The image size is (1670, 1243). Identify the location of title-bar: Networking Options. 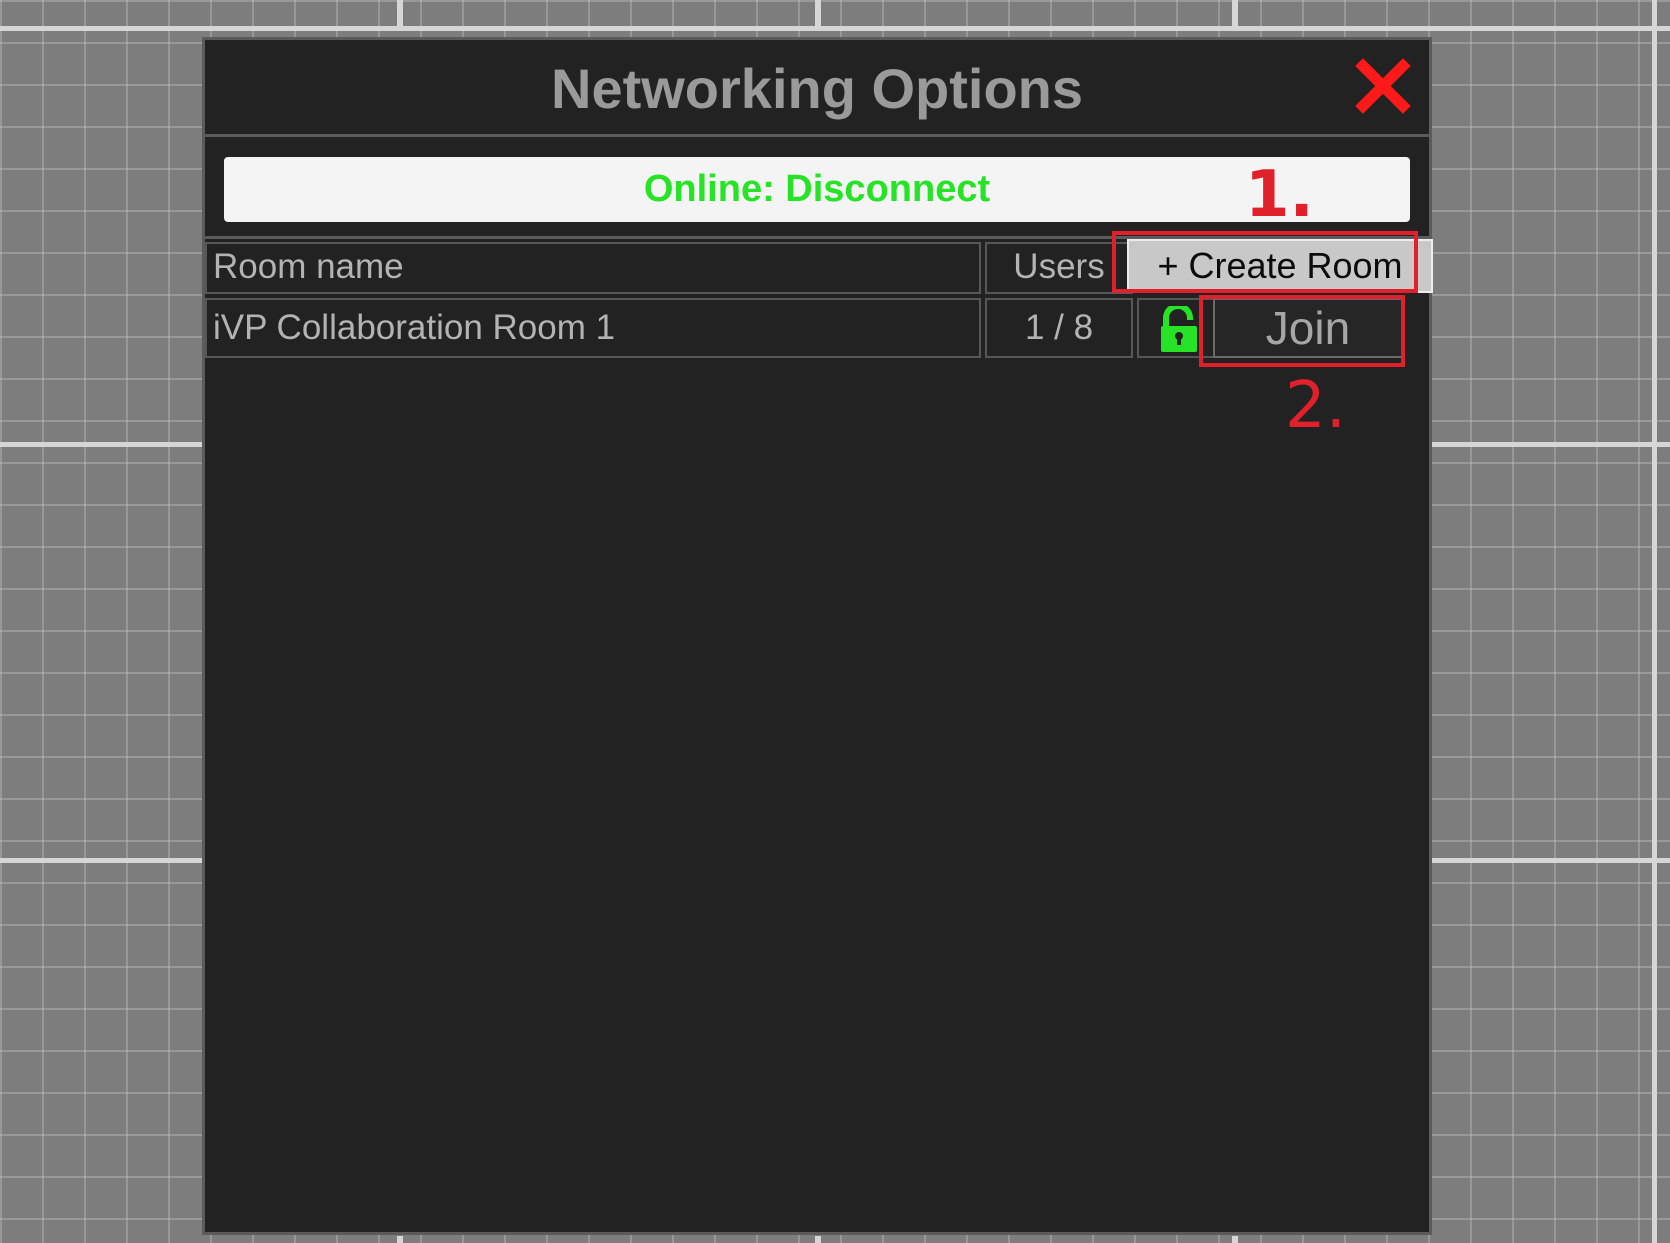
(817, 88).